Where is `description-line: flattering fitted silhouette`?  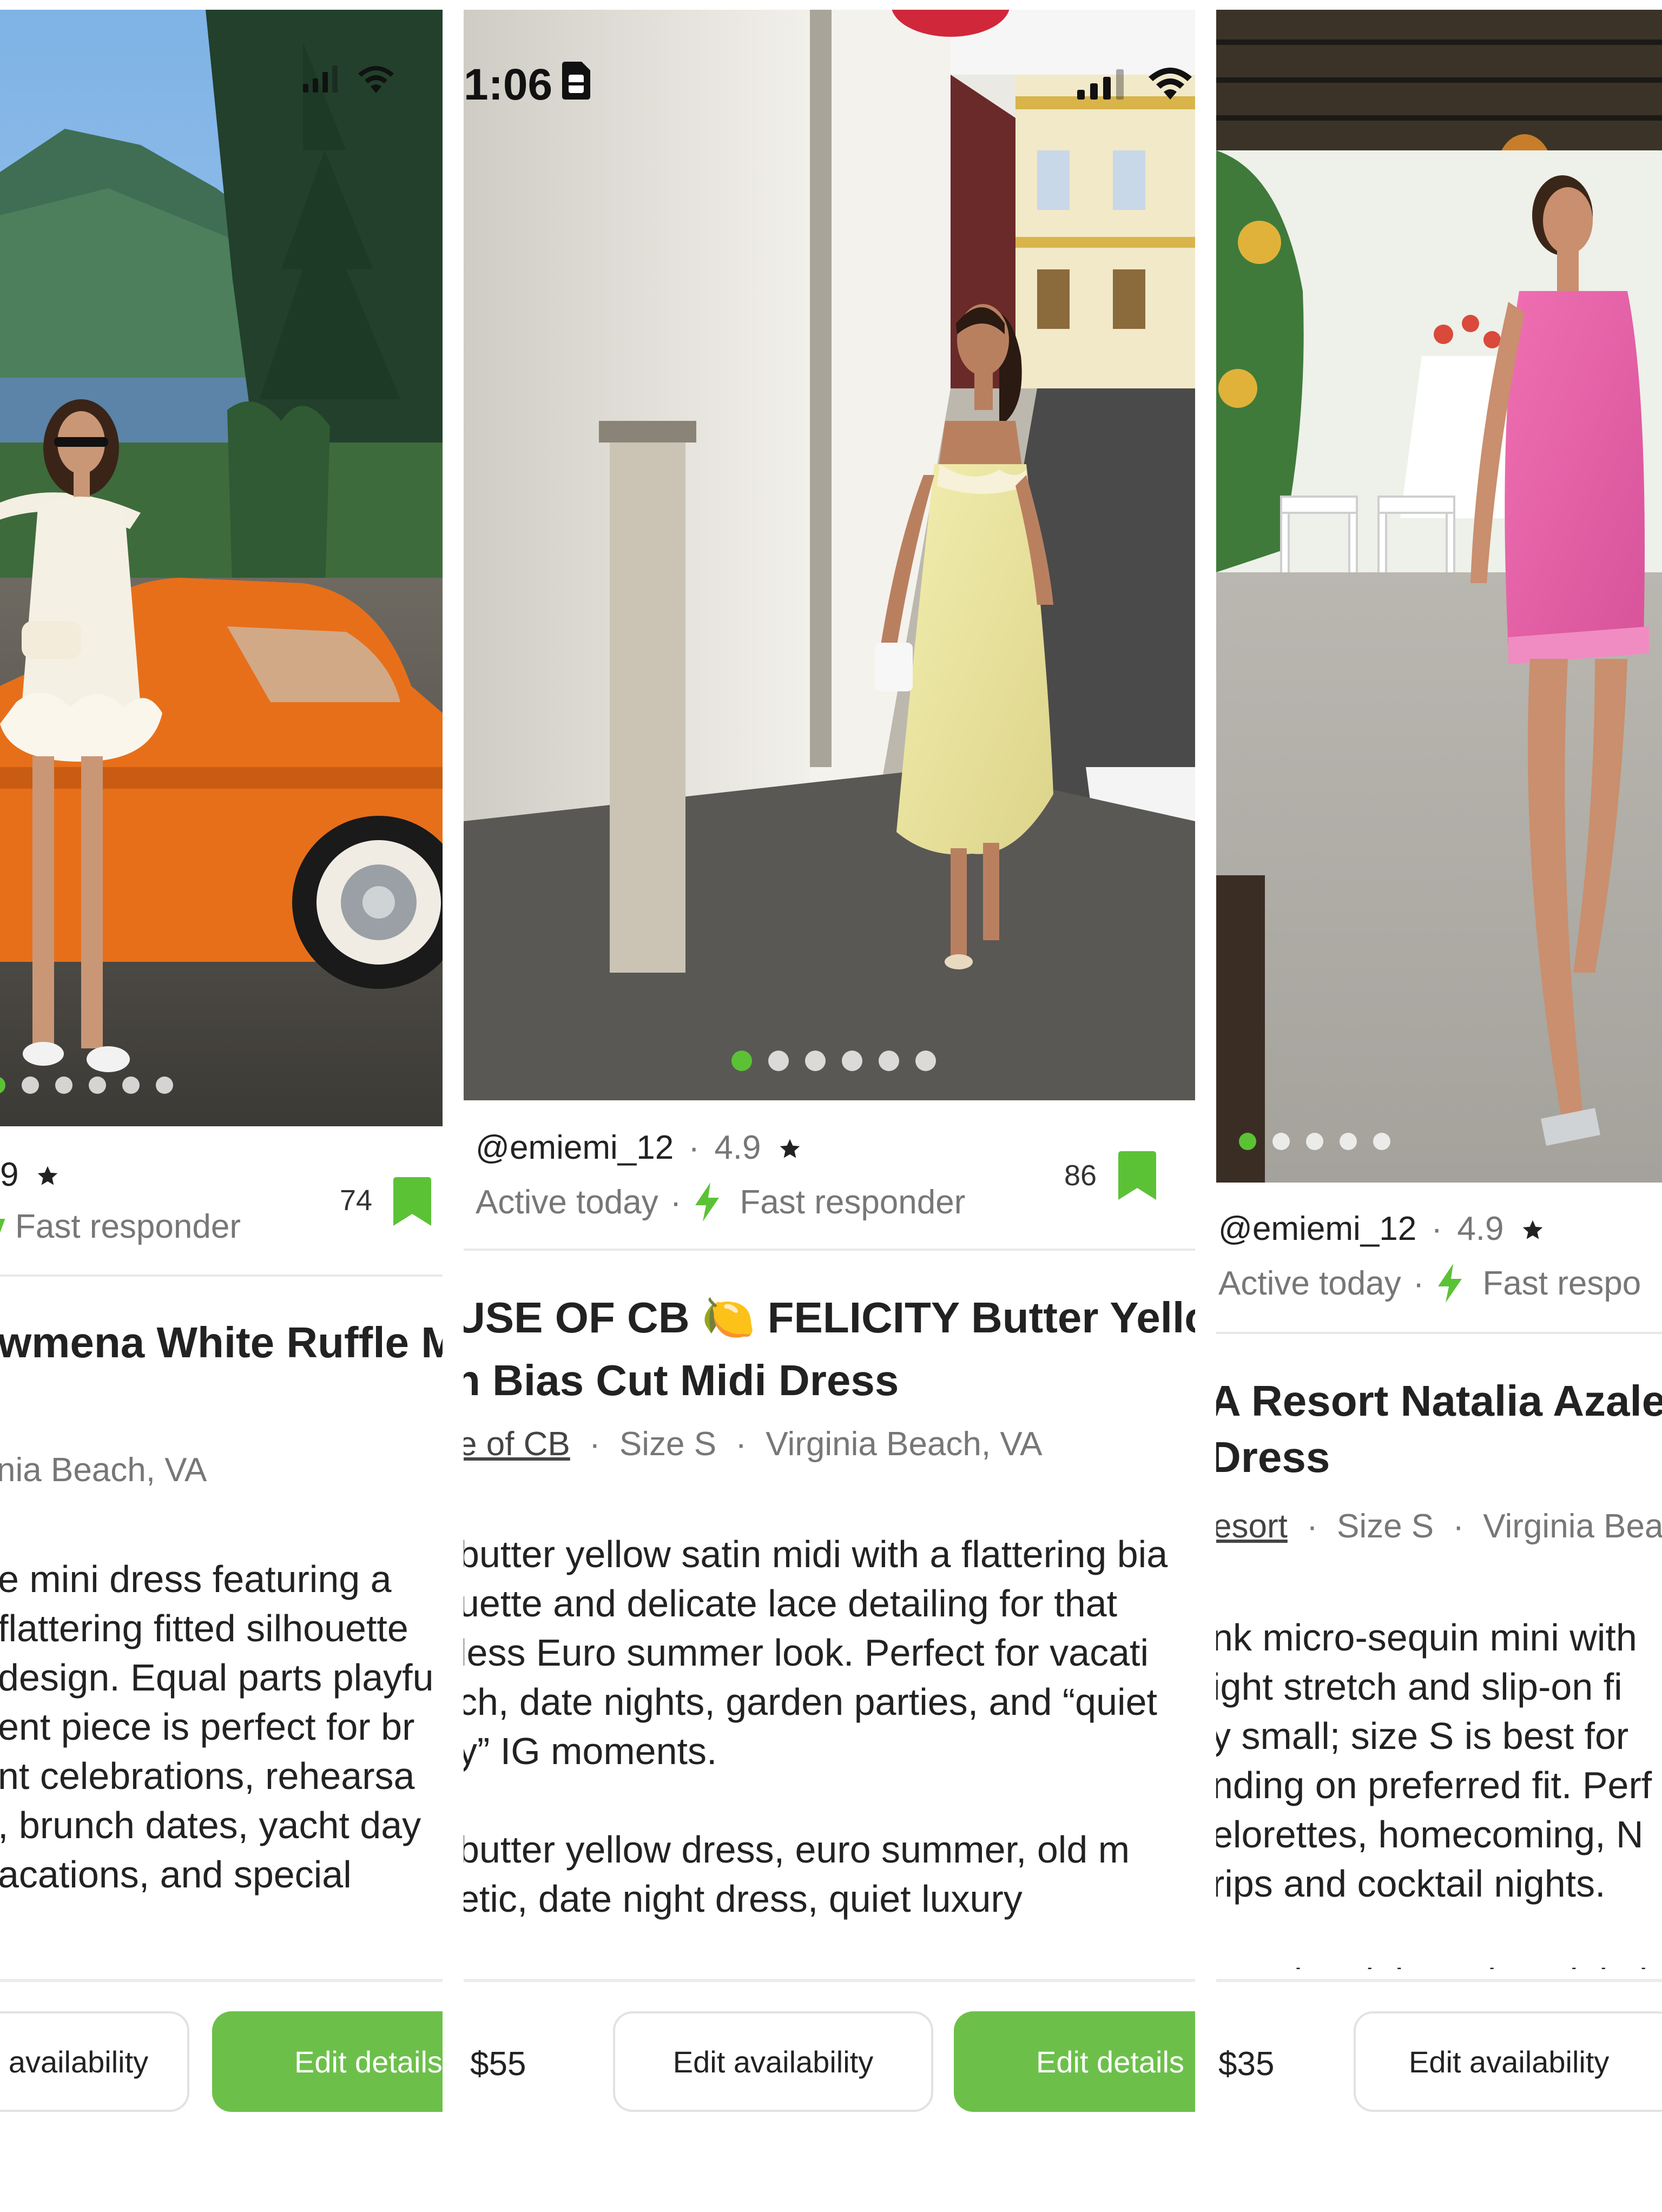 description-line: flattering fitted silhouette is located at coordinates (204, 1628).